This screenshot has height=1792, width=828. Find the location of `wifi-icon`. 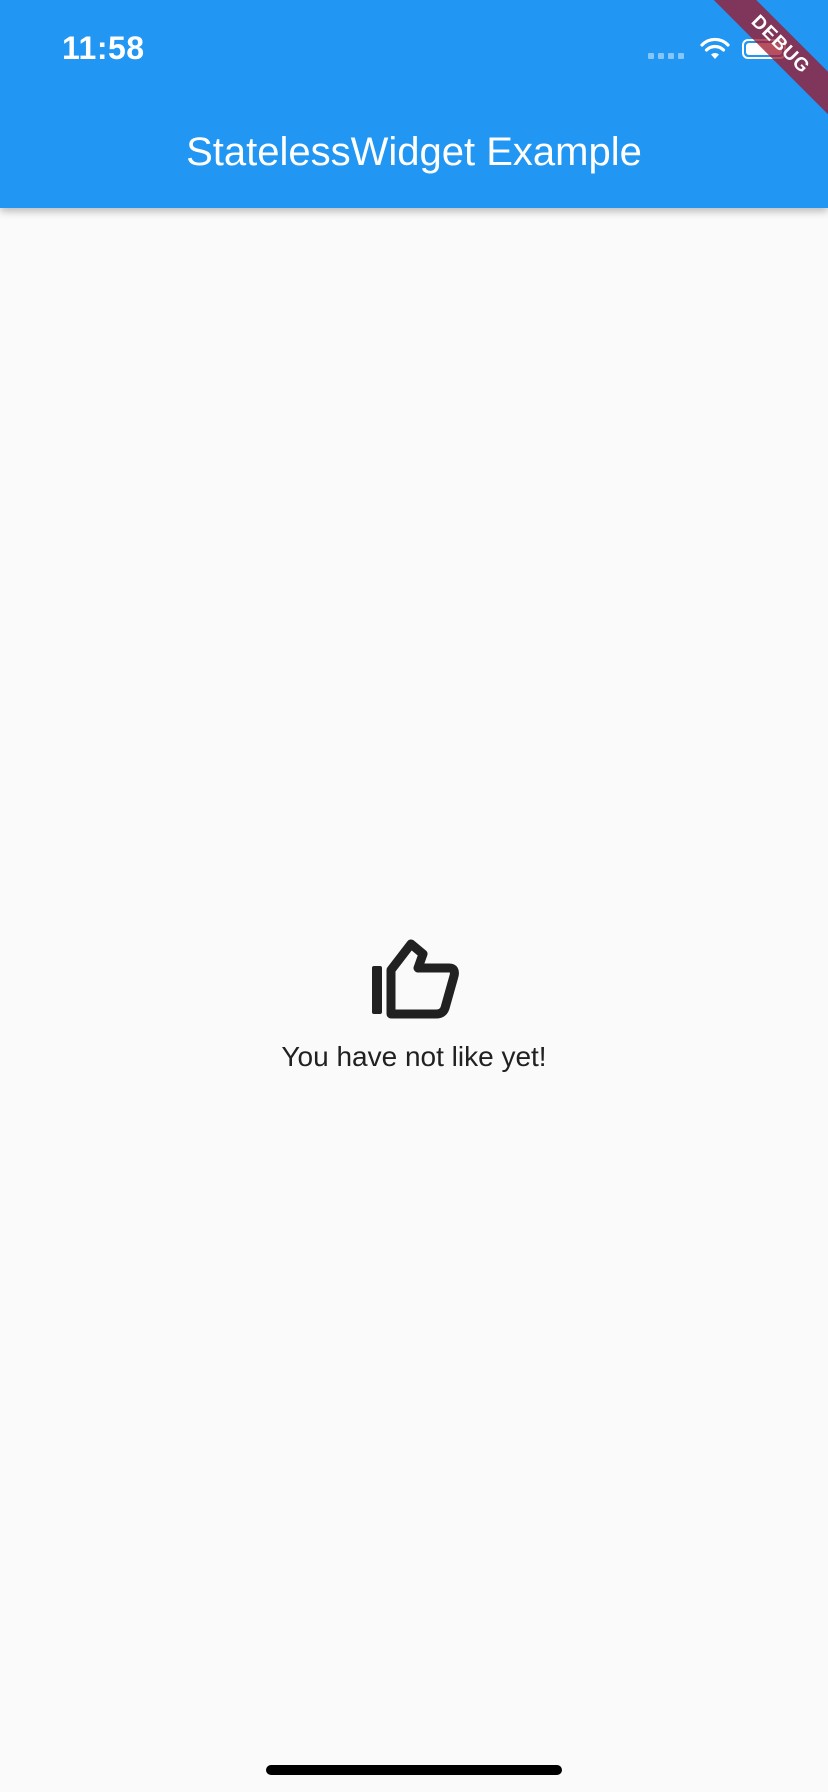

wifi-icon is located at coordinates (715, 48).